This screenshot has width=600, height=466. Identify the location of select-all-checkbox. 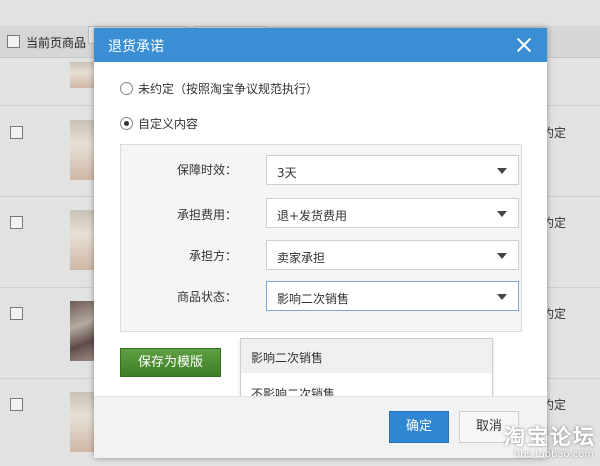
(13, 41).